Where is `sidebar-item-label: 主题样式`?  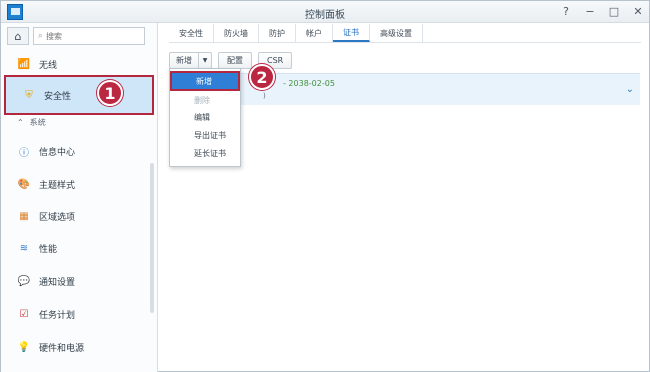
sidebar-item-label: 主题样式 is located at coordinates (57, 185).